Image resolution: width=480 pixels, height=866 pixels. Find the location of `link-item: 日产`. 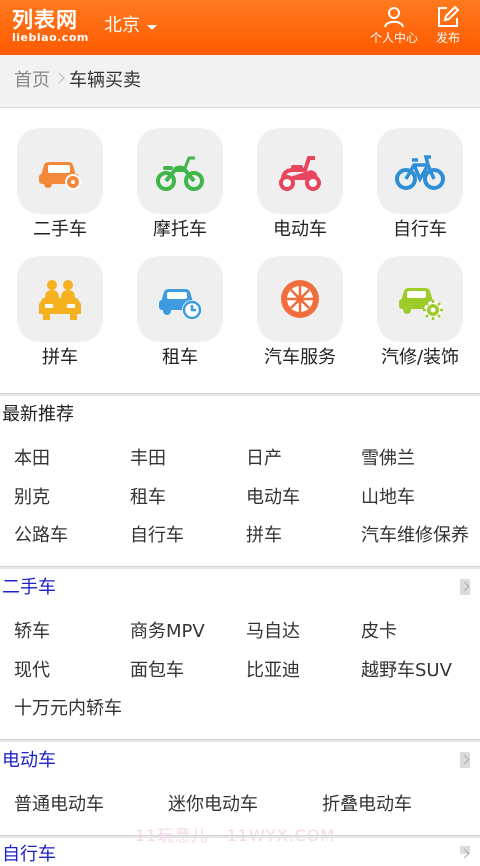

link-item: 日产 is located at coordinates (304, 459).